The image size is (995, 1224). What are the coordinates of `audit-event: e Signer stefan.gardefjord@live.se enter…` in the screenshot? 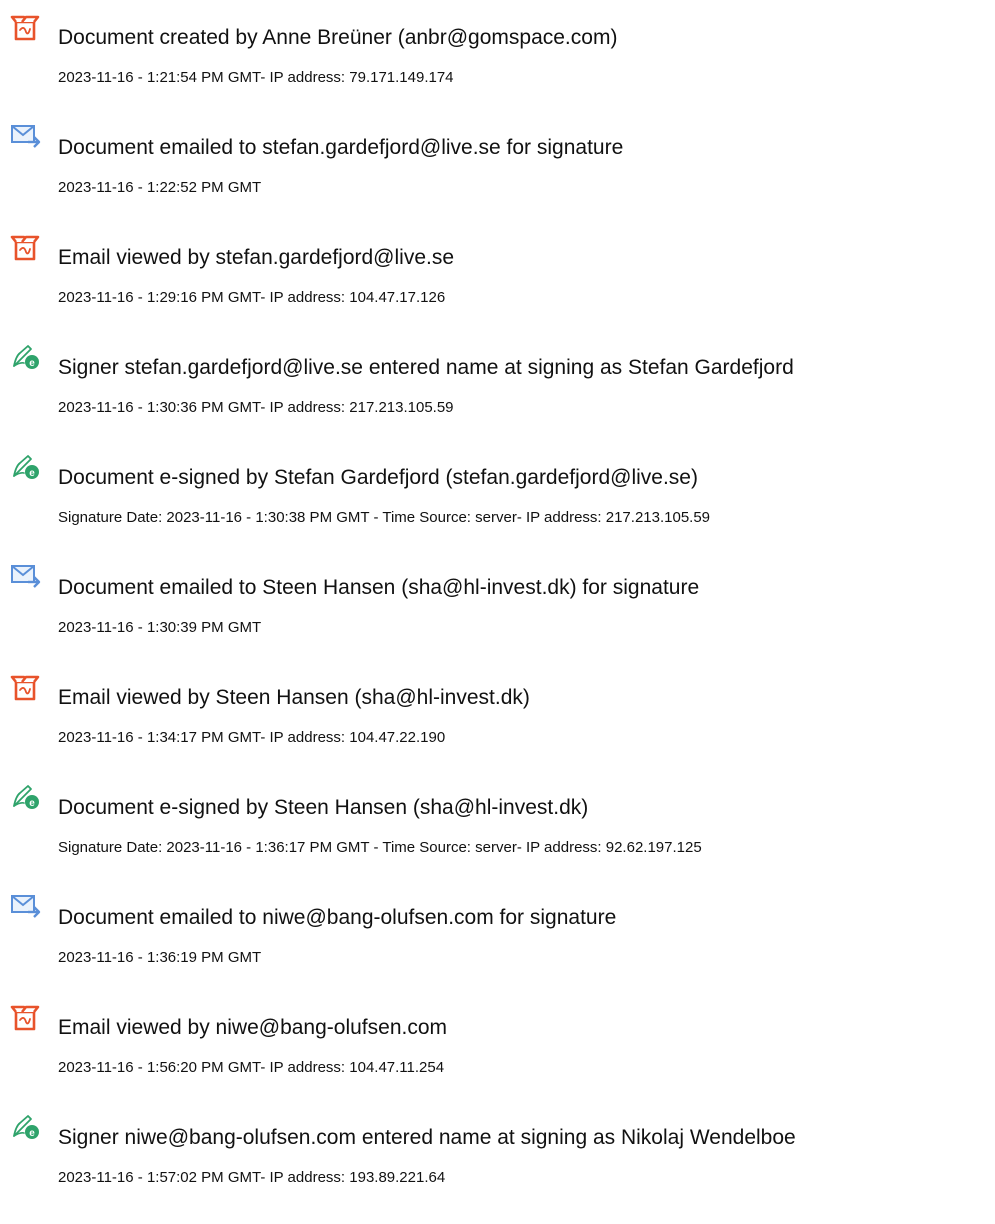 It's located at (497, 387).